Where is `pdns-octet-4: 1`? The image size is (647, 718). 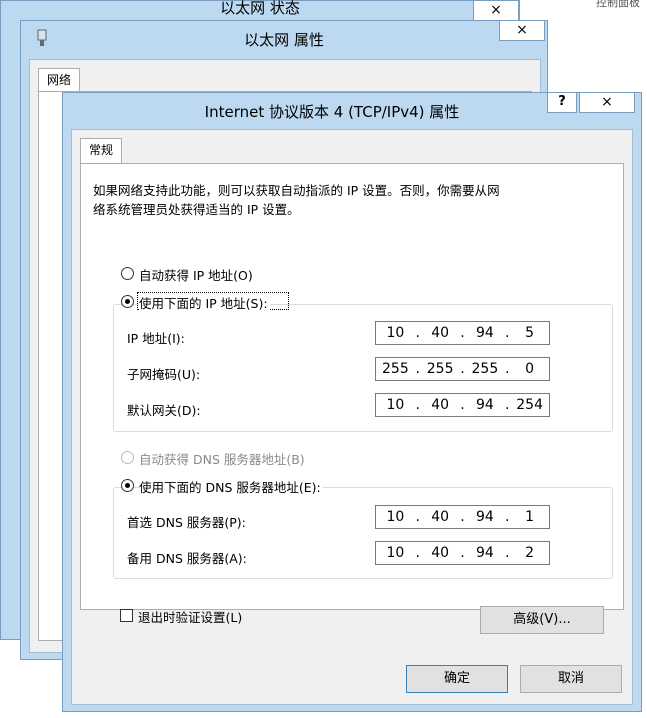
pdns-octet-4: 1 is located at coordinates (530, 517).